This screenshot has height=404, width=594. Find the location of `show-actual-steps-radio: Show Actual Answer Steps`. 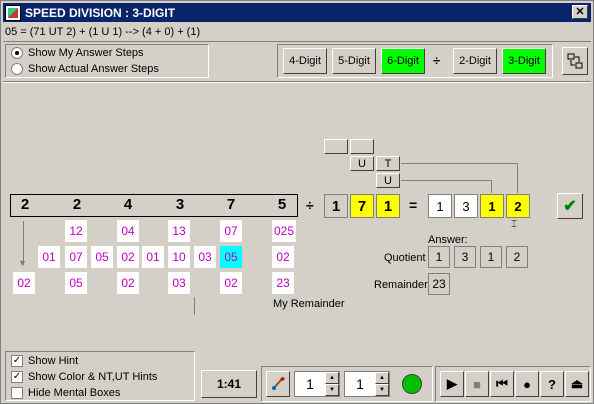

show-actual-steps-radio: Show Actual Answer Steps is located at coordinates (85, 69).